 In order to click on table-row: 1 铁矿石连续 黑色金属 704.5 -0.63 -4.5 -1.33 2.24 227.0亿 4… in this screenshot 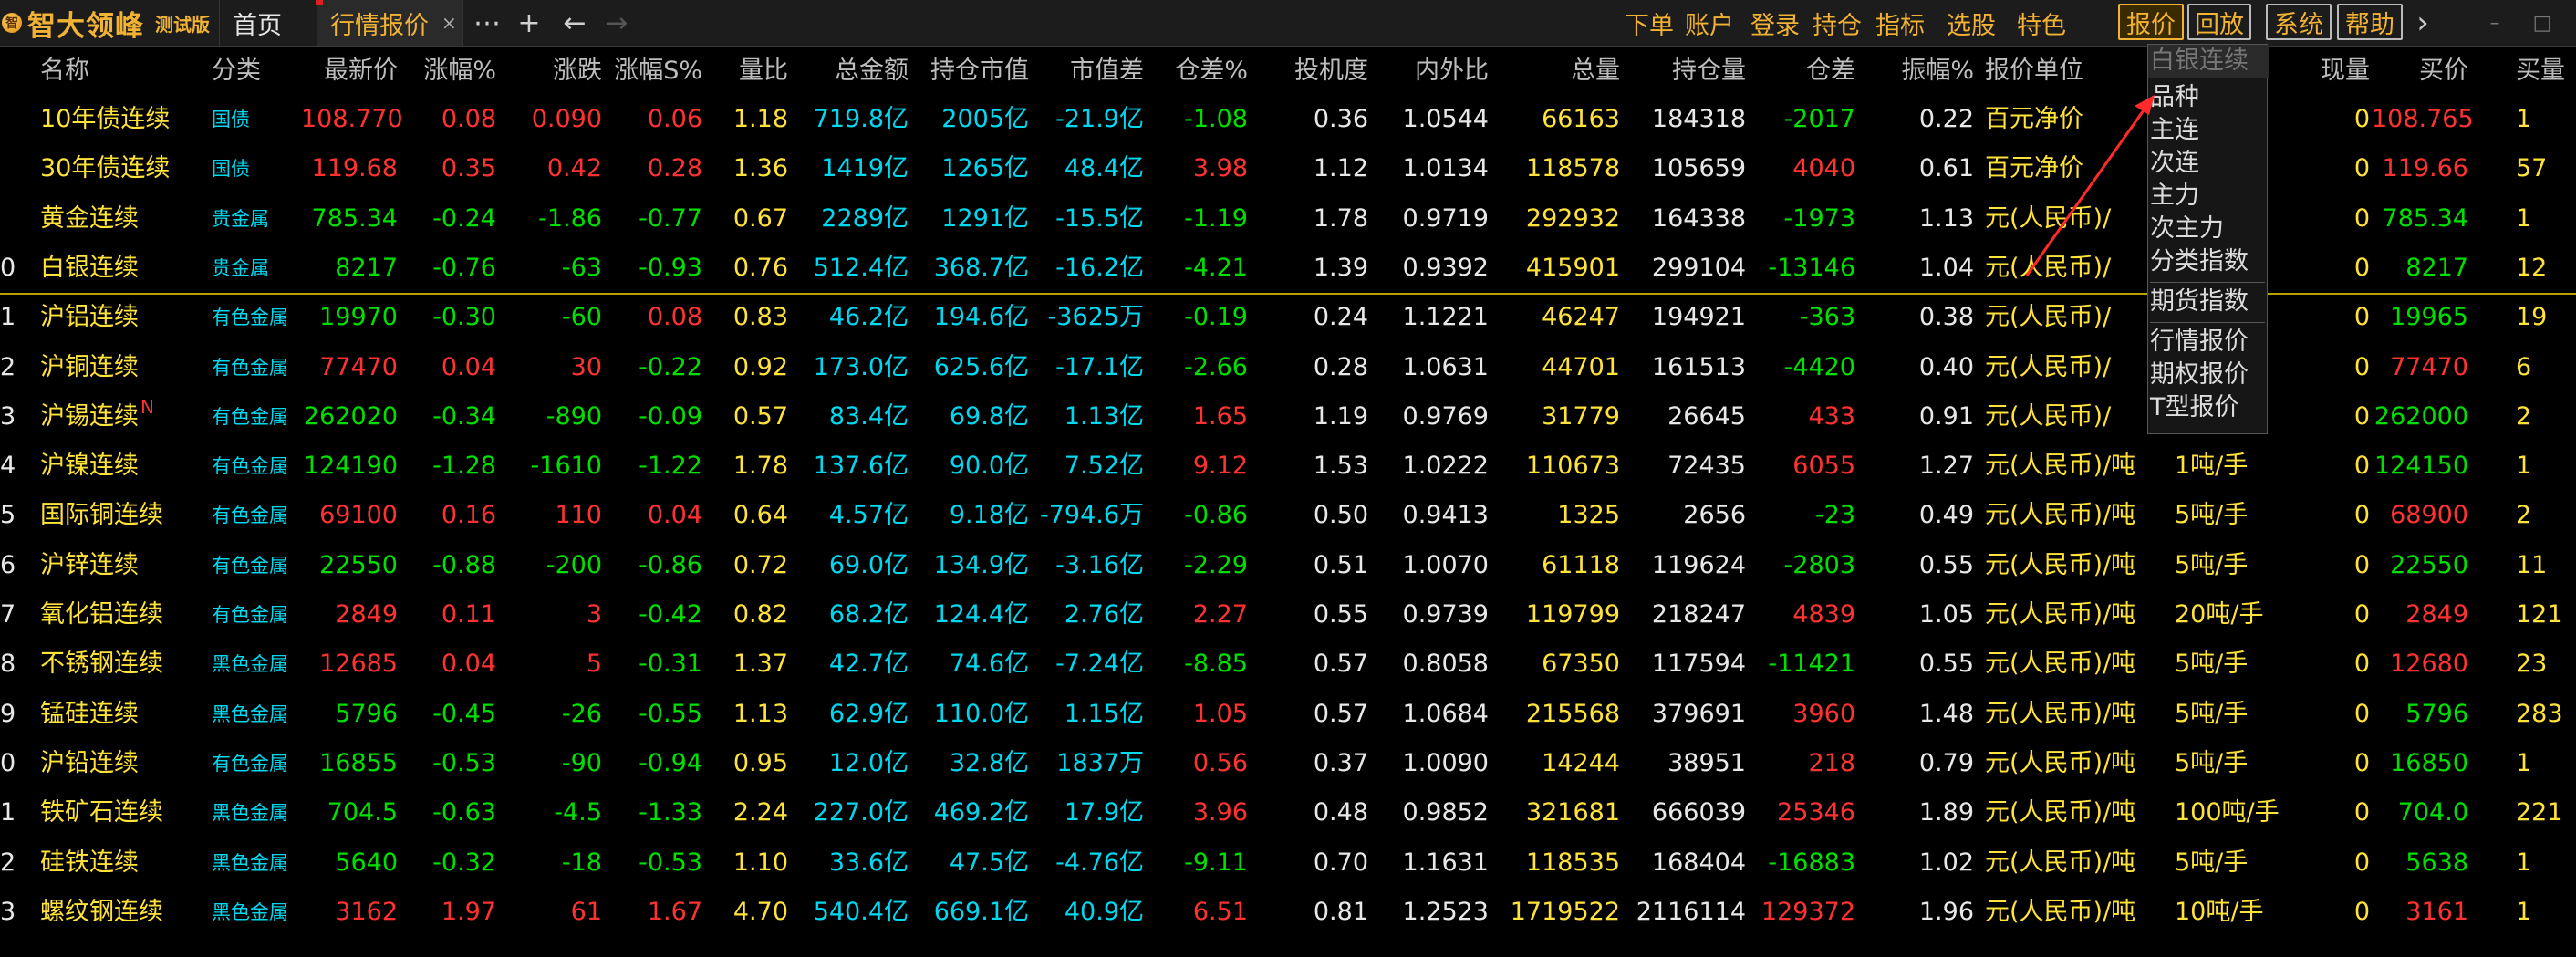, I will do `click(1288, 812)`.